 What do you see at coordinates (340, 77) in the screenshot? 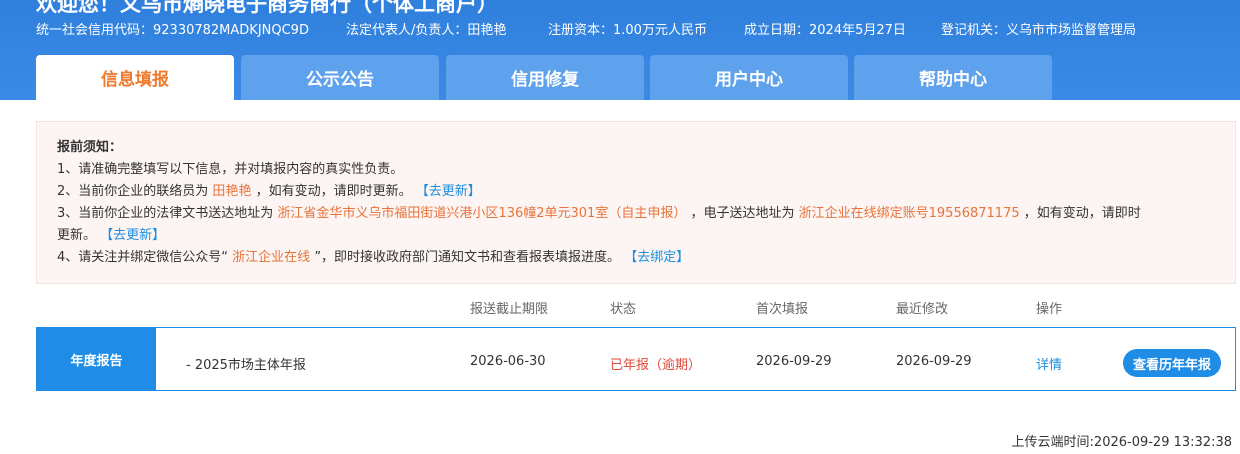
I see `tab-public-notice: 公示公告` at bounding box center [340, 77].